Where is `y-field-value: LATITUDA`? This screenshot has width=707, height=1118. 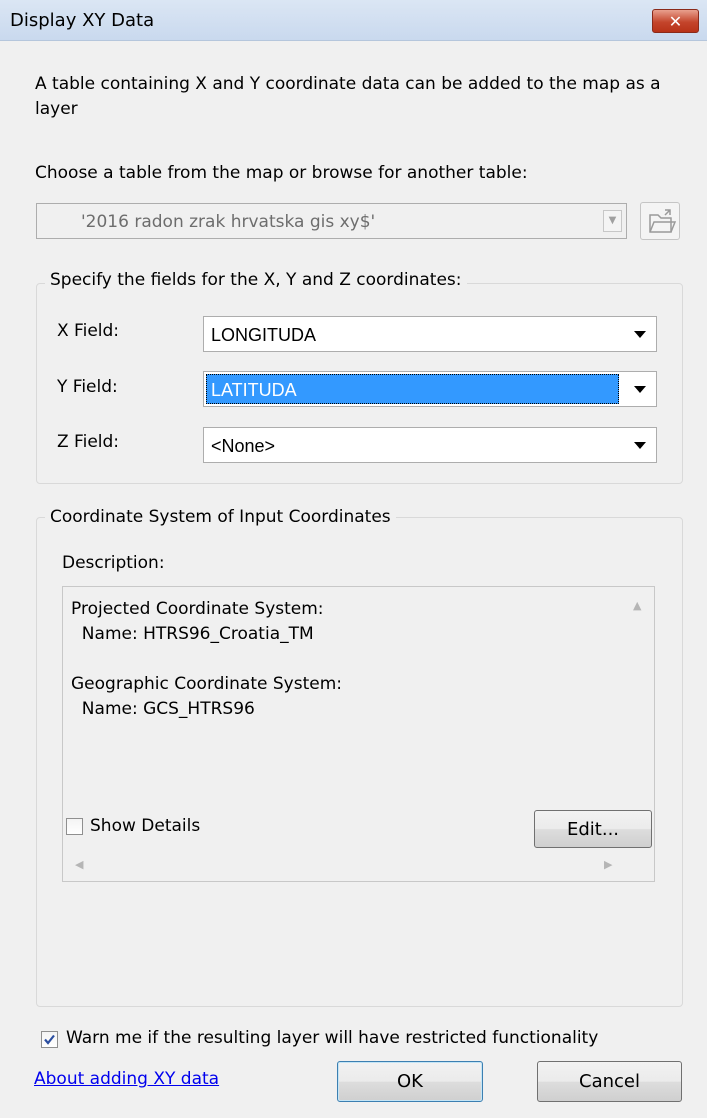 y-field-value: LATITUDA is located at coordinates (254, 390).